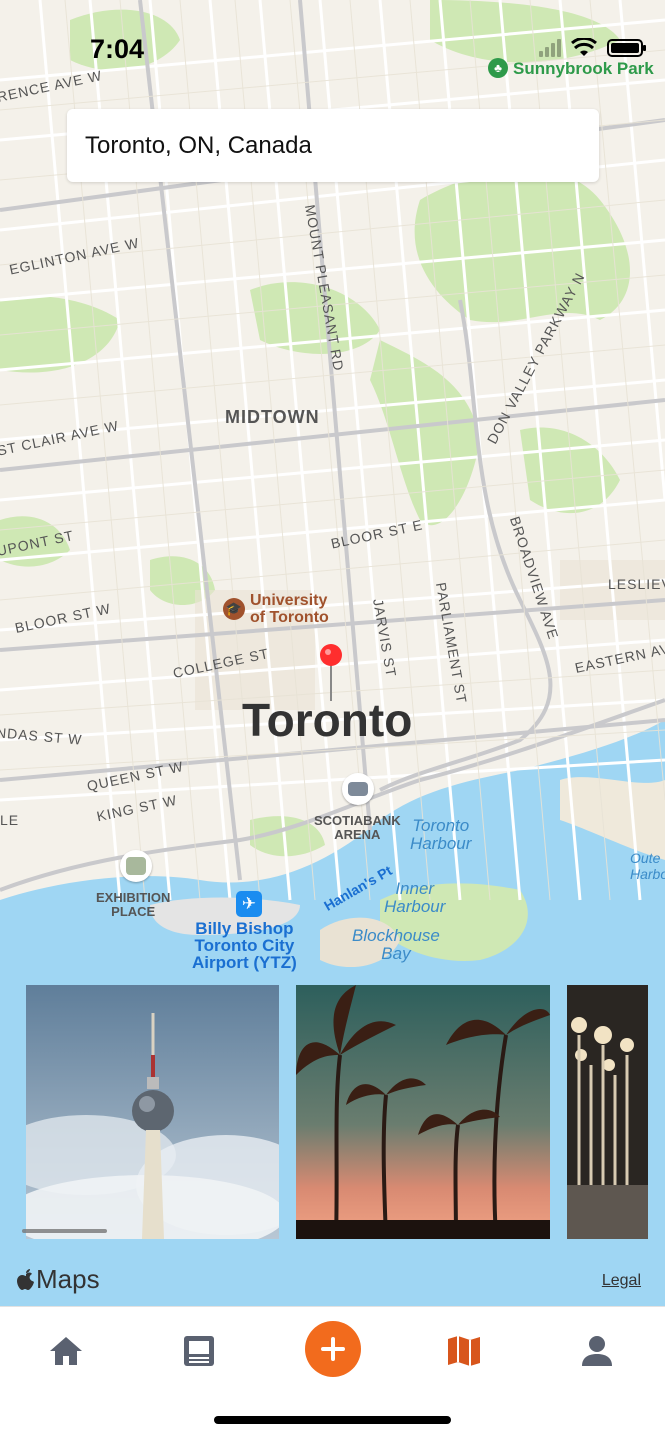 The image size is (665, 1441). What do you see at coordinates (621, 1281) in the screenshot?
I see `legal-link: Legal` at bounding box center [621, 1281].